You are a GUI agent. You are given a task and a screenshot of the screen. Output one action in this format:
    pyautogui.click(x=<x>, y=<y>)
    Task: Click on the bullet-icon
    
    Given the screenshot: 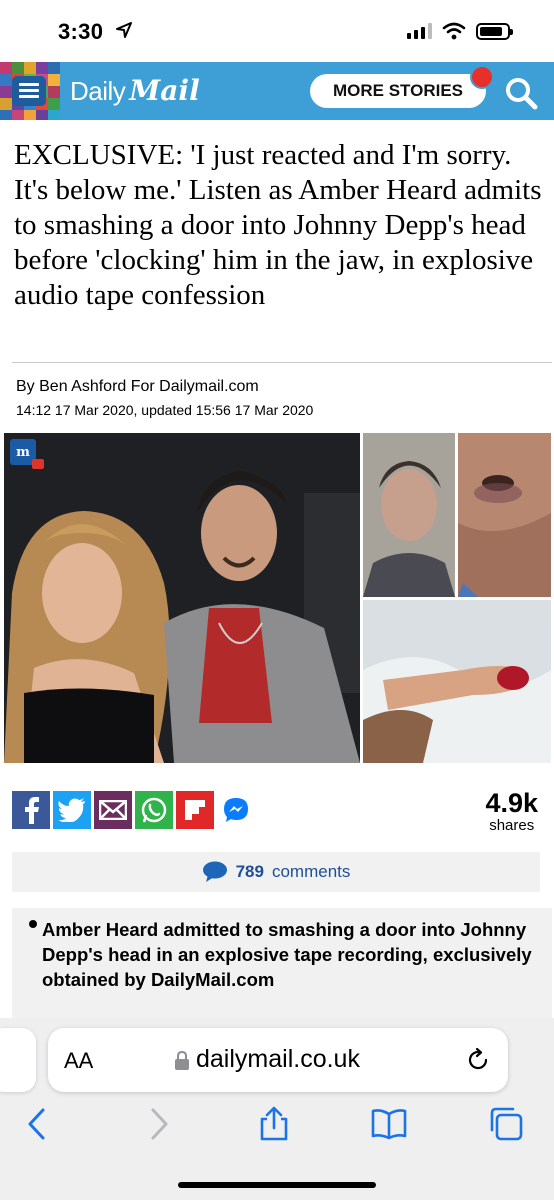 What is the action you would take?
    pyautogui.click(x=33, y=924)
    